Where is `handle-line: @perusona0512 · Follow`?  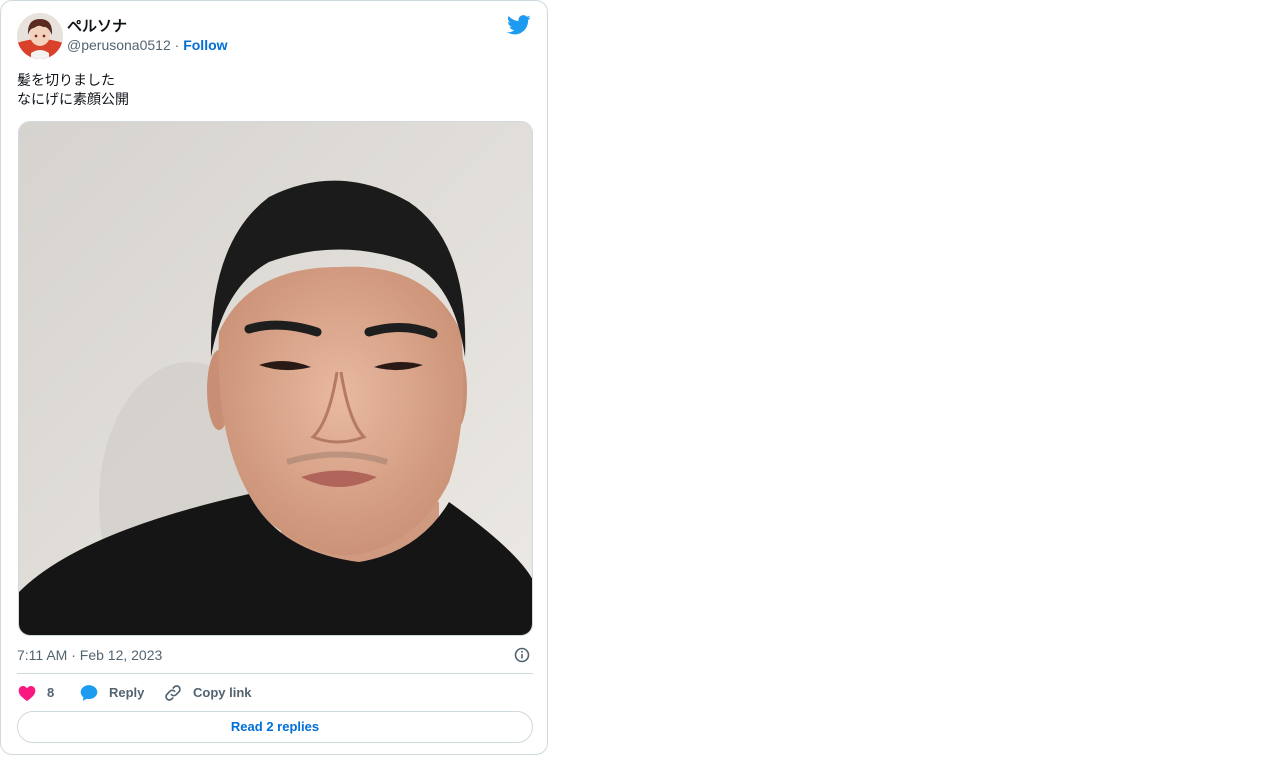
handle-line: @perusona0512 · Follow is located at coordinates (147, 45).